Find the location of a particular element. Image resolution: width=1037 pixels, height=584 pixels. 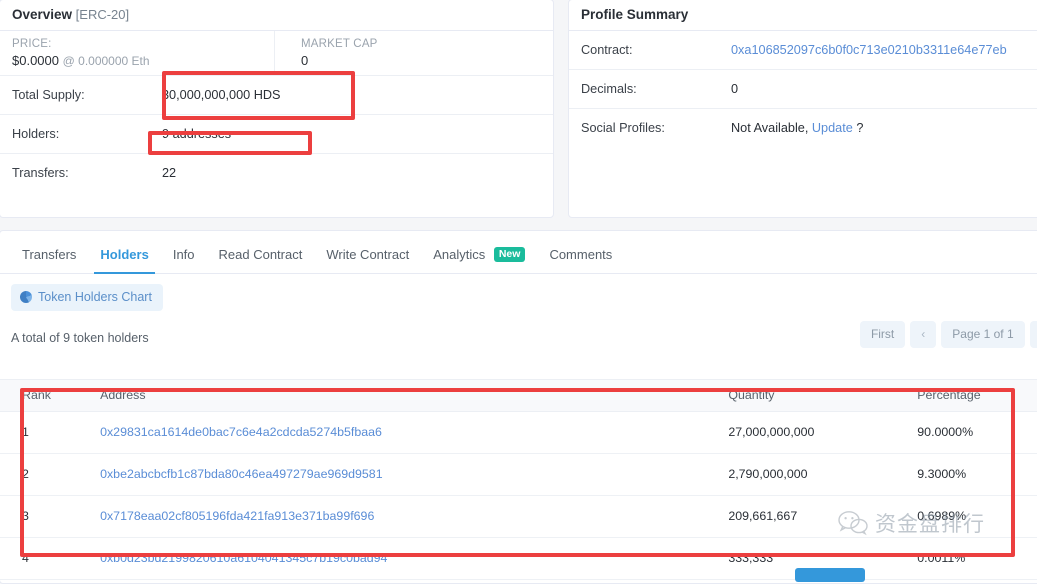

token-holders-chart-label: Token Holders Chart is located at coordinates (95, 297).